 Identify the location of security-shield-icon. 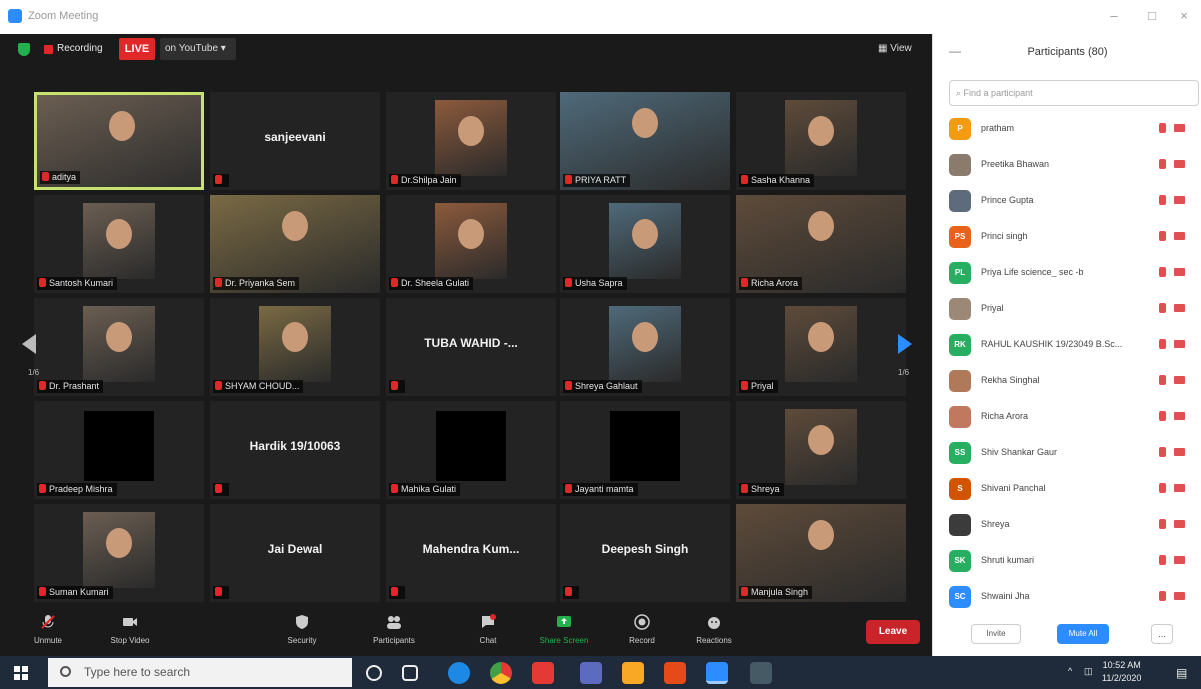
(24, 49).